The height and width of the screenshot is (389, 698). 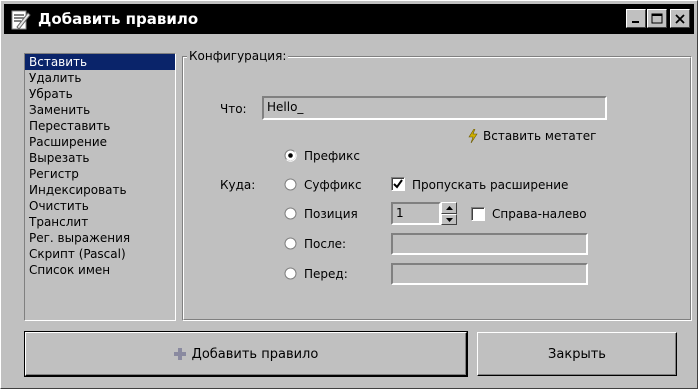 I want to click on what-label: Что:, so click(x=233, y=109).